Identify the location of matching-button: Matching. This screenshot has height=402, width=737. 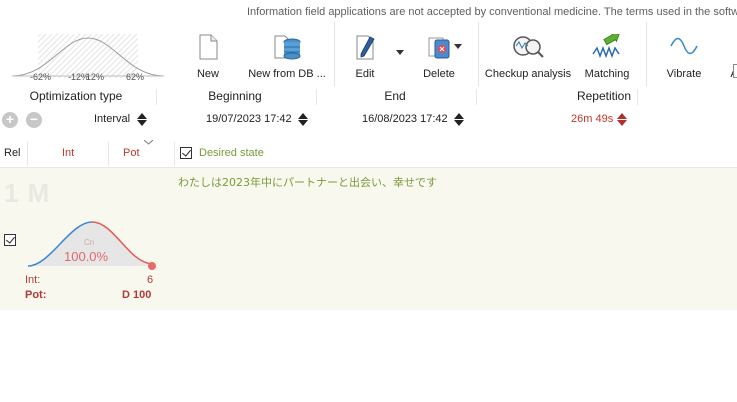
(607, 55).